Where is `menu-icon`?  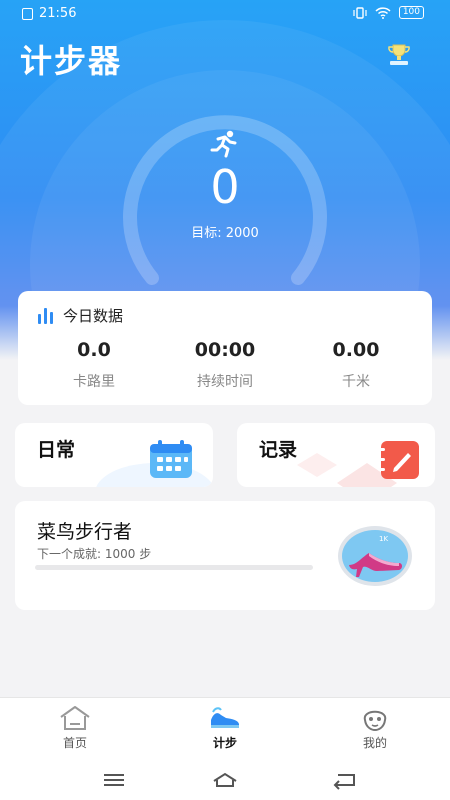 menu-icon is located at coordinates (114, 780).